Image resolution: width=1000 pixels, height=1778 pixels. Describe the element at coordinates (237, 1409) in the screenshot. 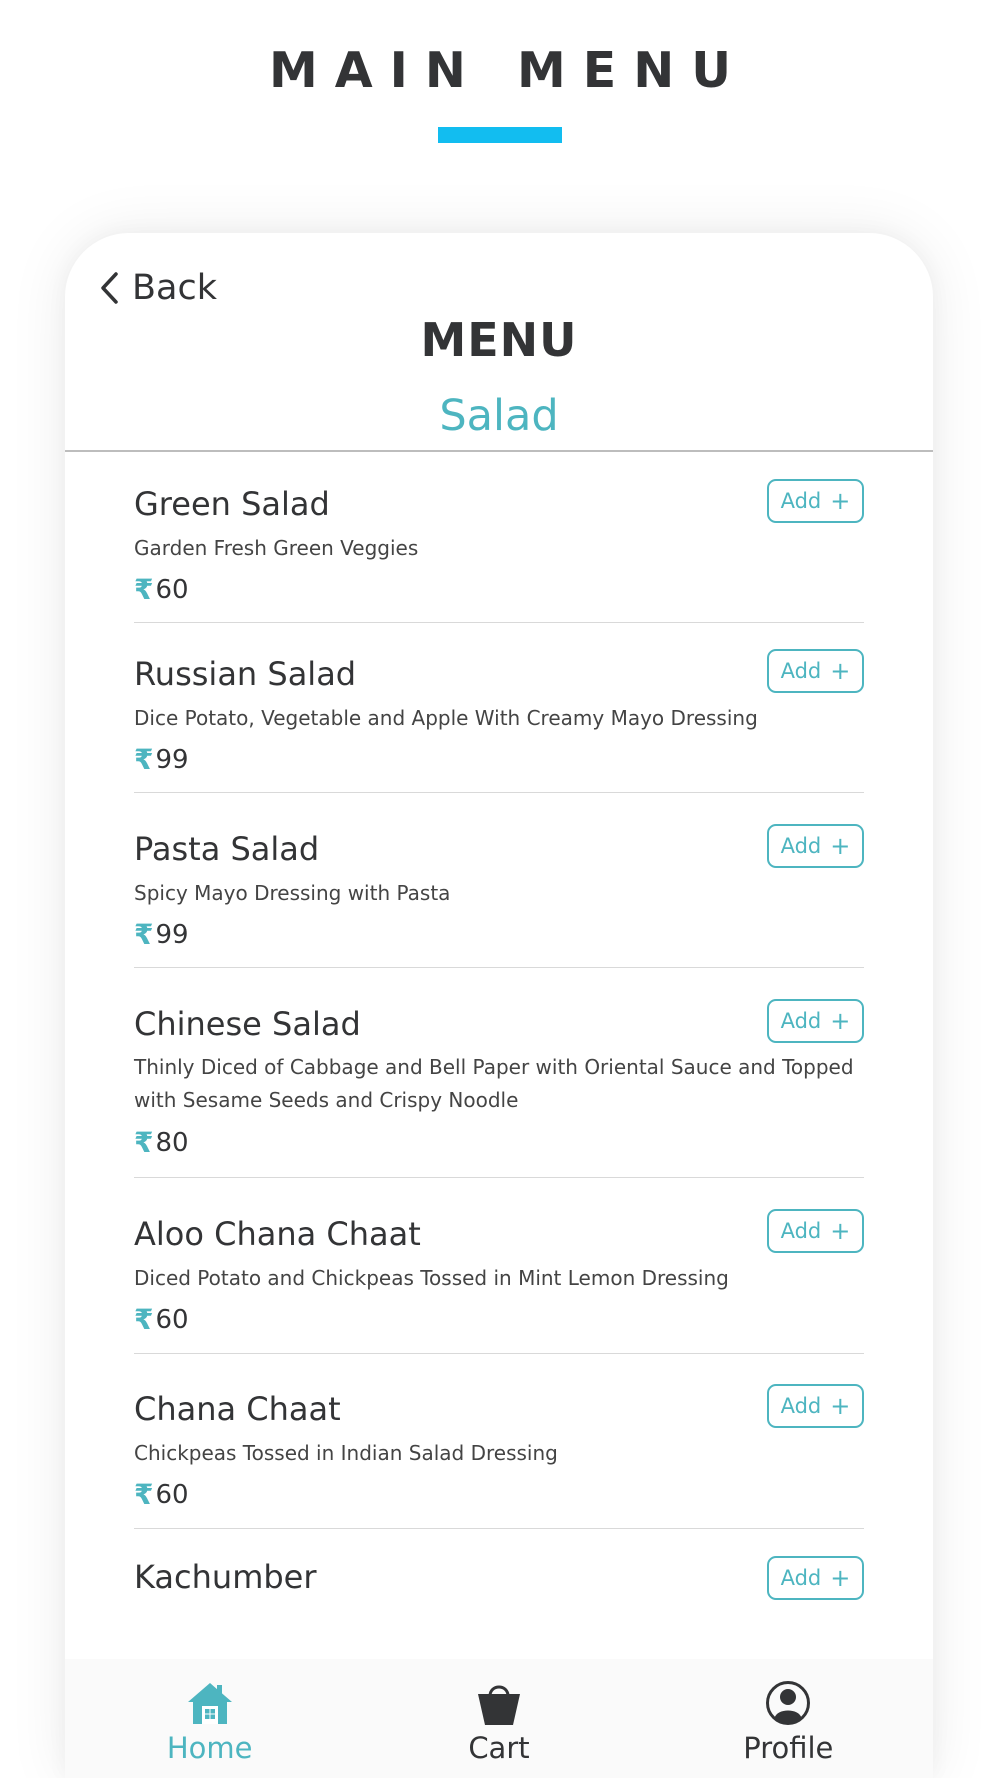

I see `item-name: Chana Chaat` at that location.